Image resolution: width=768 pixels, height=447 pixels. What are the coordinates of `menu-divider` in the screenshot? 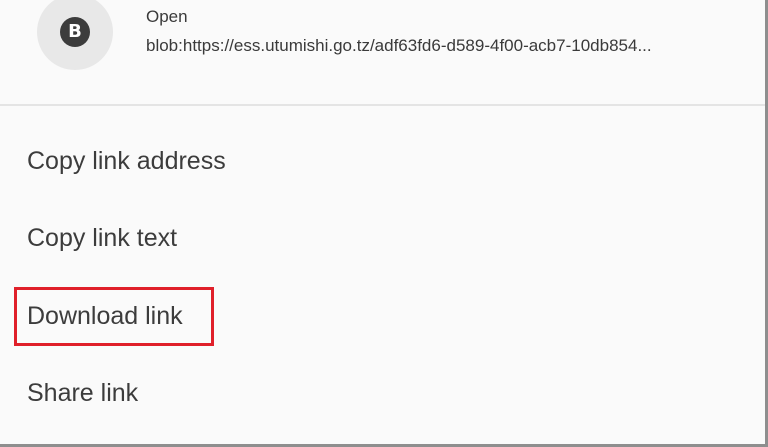 It's located at (382, 105).